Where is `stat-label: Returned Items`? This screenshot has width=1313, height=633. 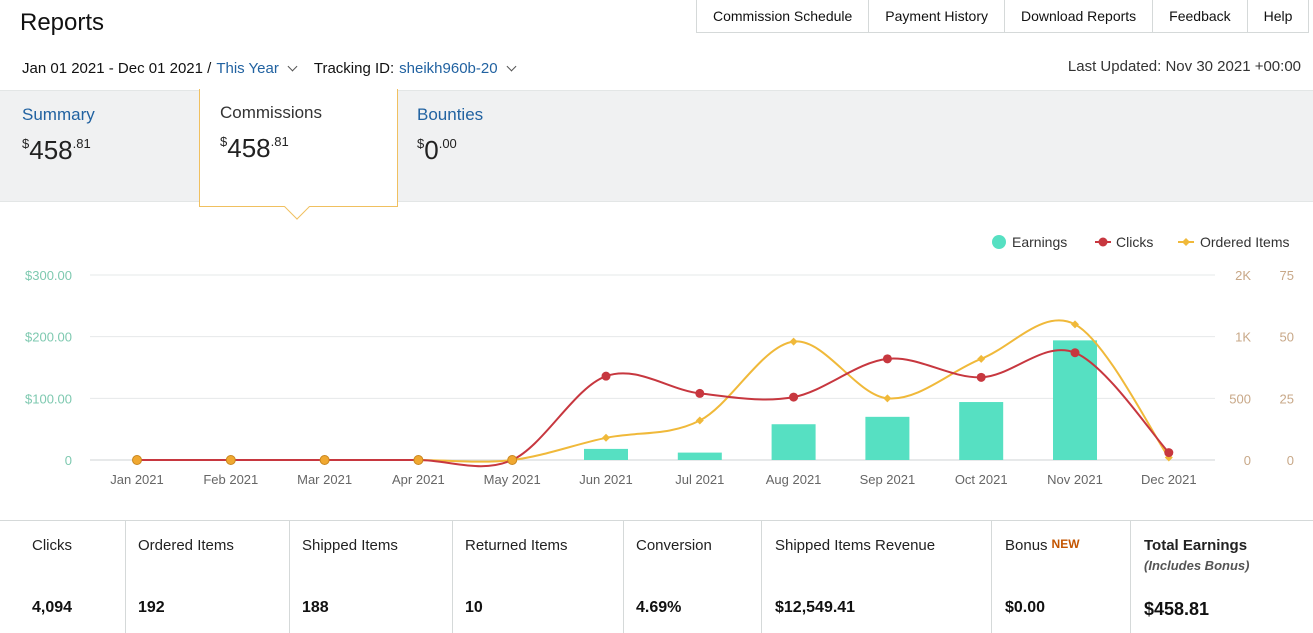
stat-label: Returned Items is located at coordinates (516, 545).